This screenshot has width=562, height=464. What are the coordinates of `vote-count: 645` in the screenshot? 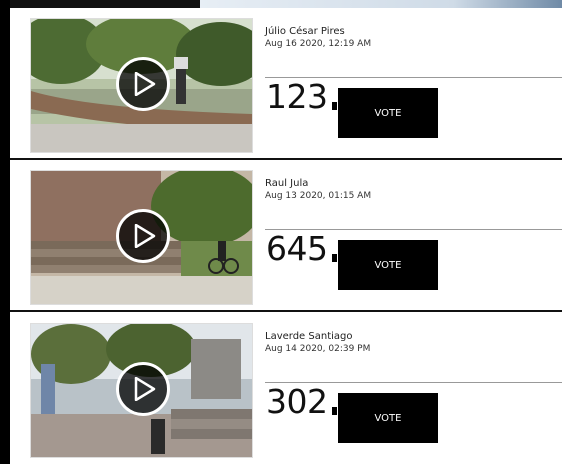 It's located at (297, 248).